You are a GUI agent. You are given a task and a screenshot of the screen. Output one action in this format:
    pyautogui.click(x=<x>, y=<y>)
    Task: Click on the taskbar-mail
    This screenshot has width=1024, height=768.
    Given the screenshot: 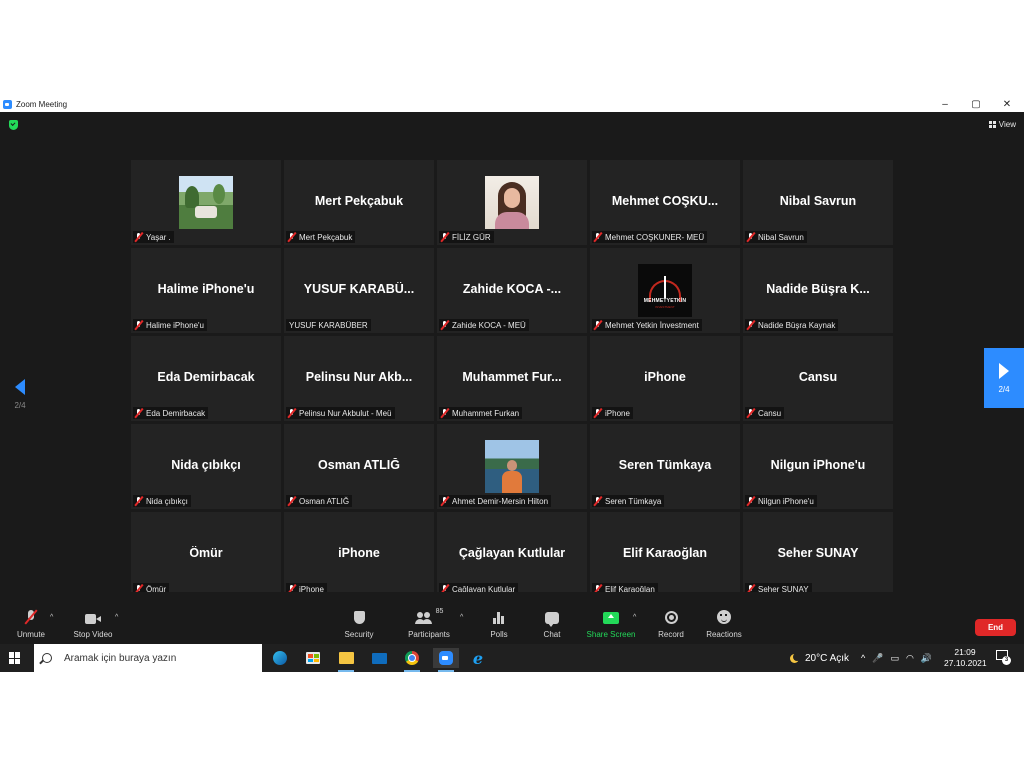 What is the action you would take?
    pyautogui.click(x=379, y=658)
    